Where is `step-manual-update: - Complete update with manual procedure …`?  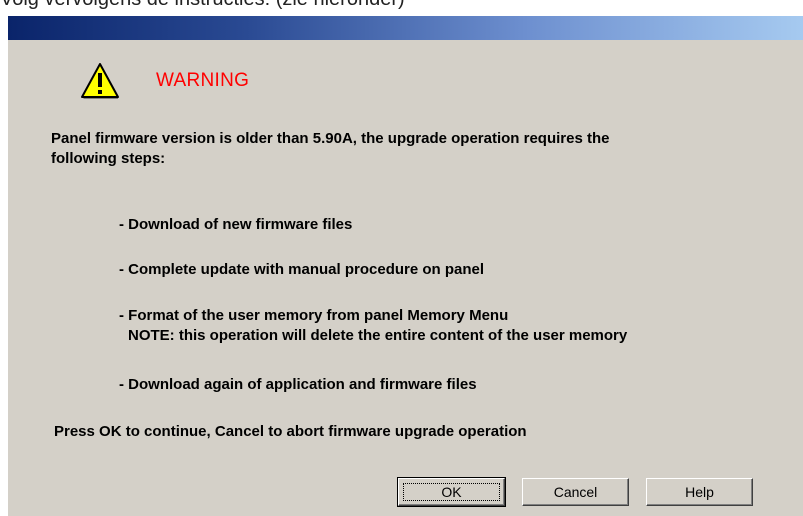
step-manual-update: - Complete update with manual procedure … is located at coordinates (302, 269).